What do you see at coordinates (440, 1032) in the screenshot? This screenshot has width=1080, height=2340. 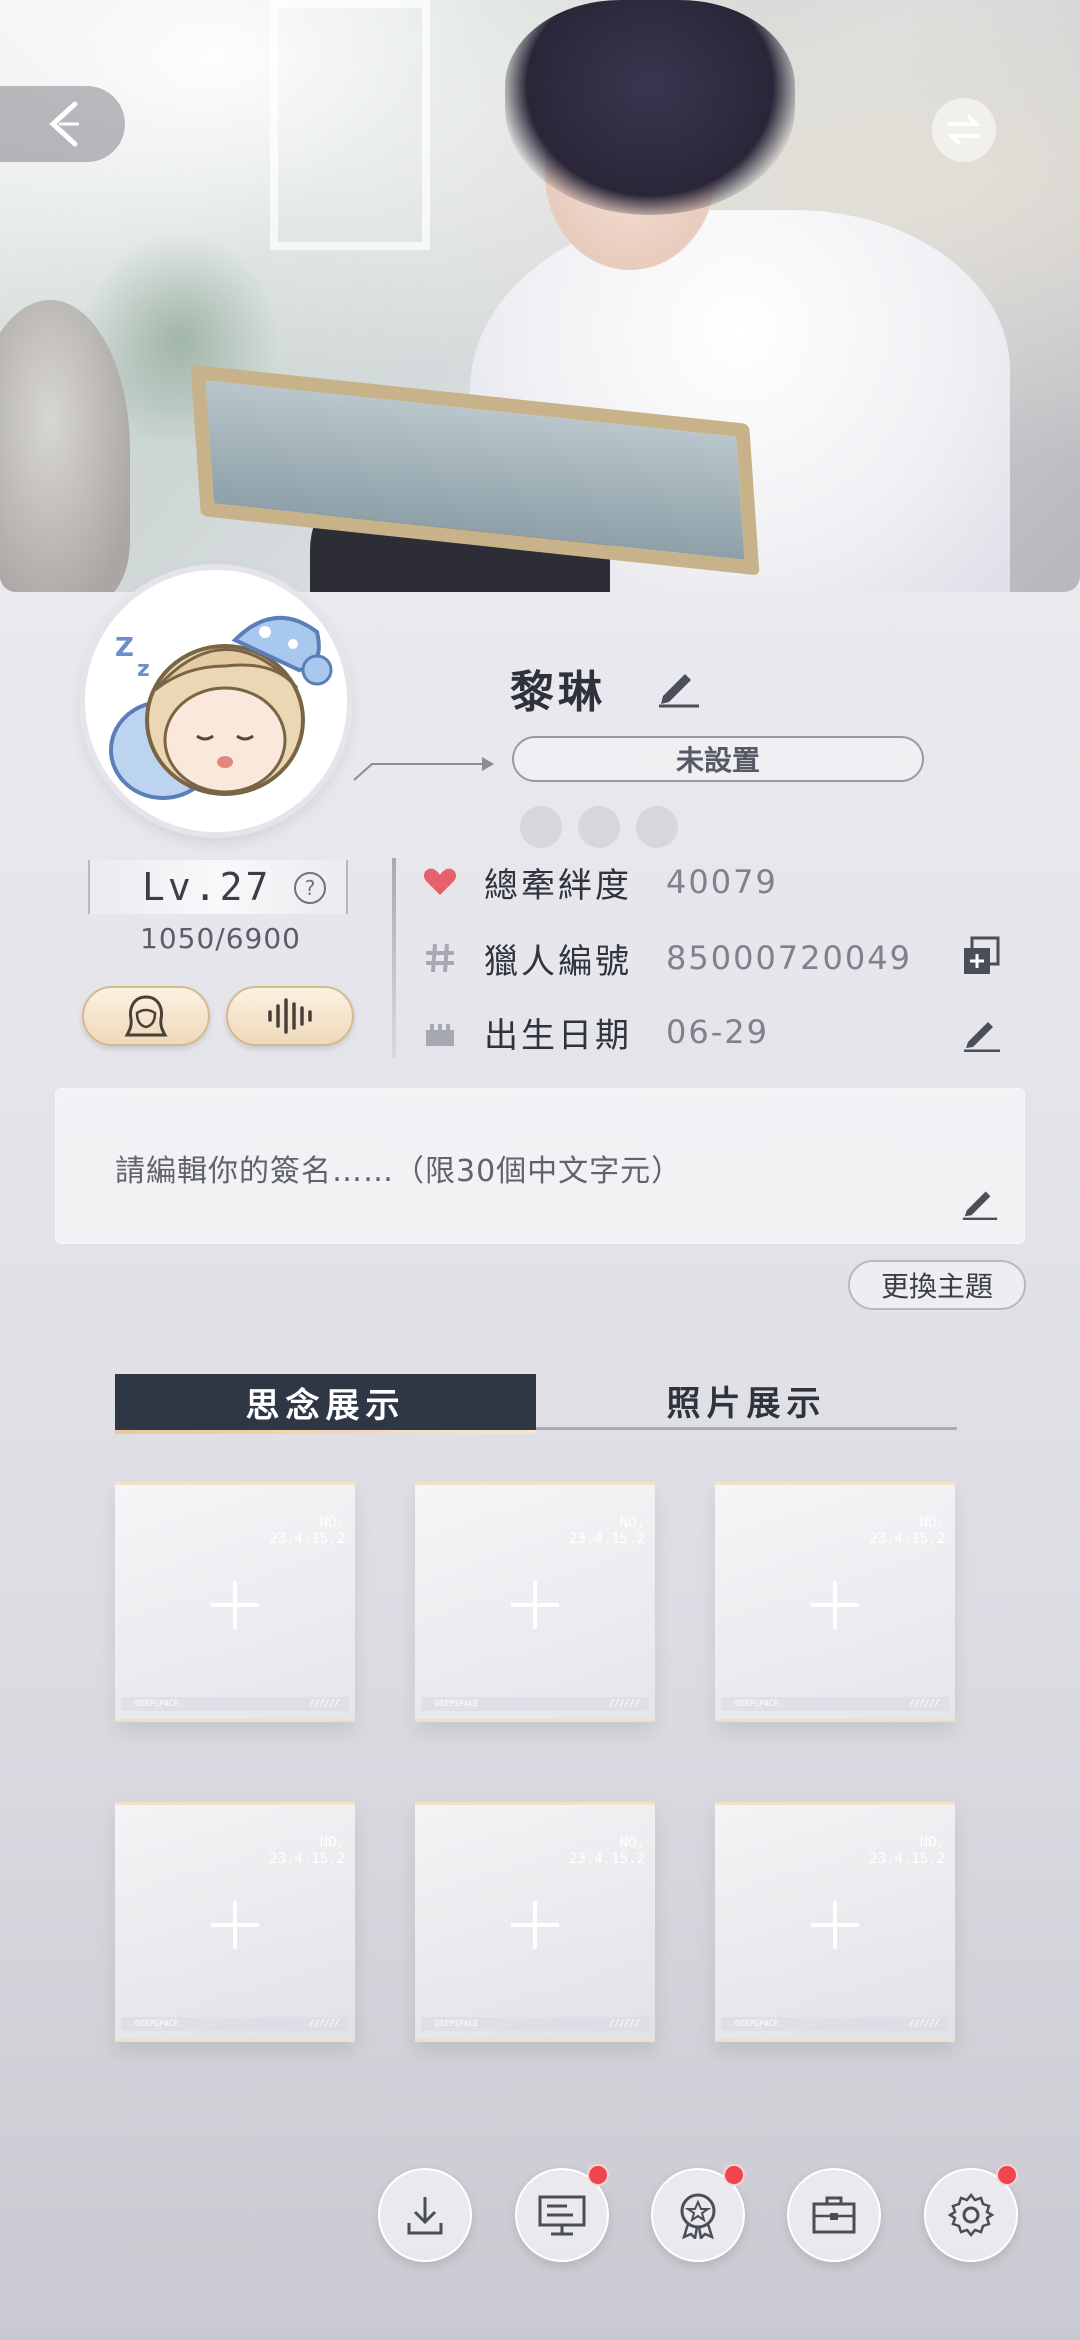 I see `cake-icon` at bounding box center [440, 1032].